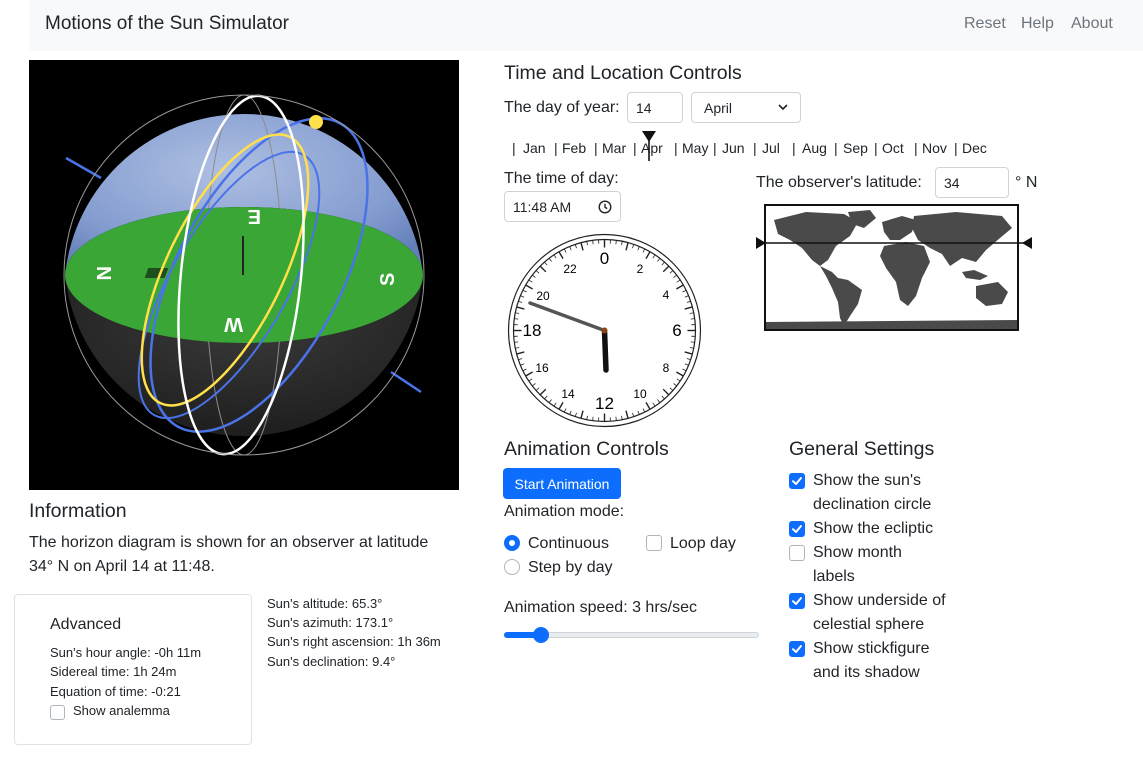 This screenshot has width=1143, height=765. Describe the element at coordinates (562, 107) in the screenshot. I see `day-of-year-label: The day of year:` at that location.